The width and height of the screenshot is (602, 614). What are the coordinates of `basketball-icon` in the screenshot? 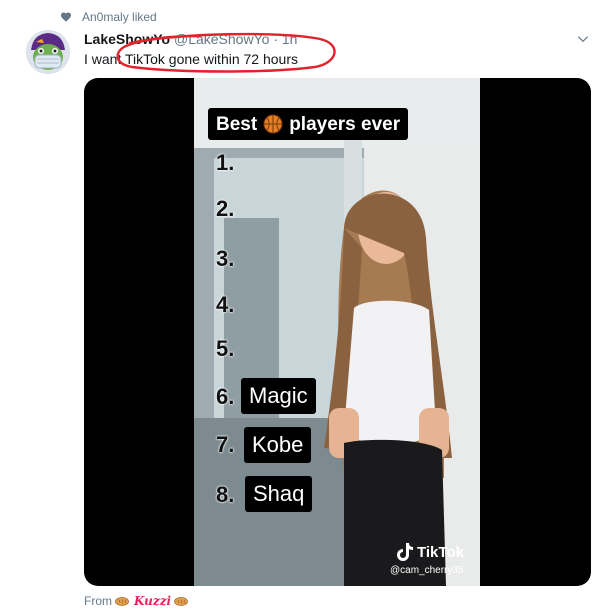 It's located at (273, 124).